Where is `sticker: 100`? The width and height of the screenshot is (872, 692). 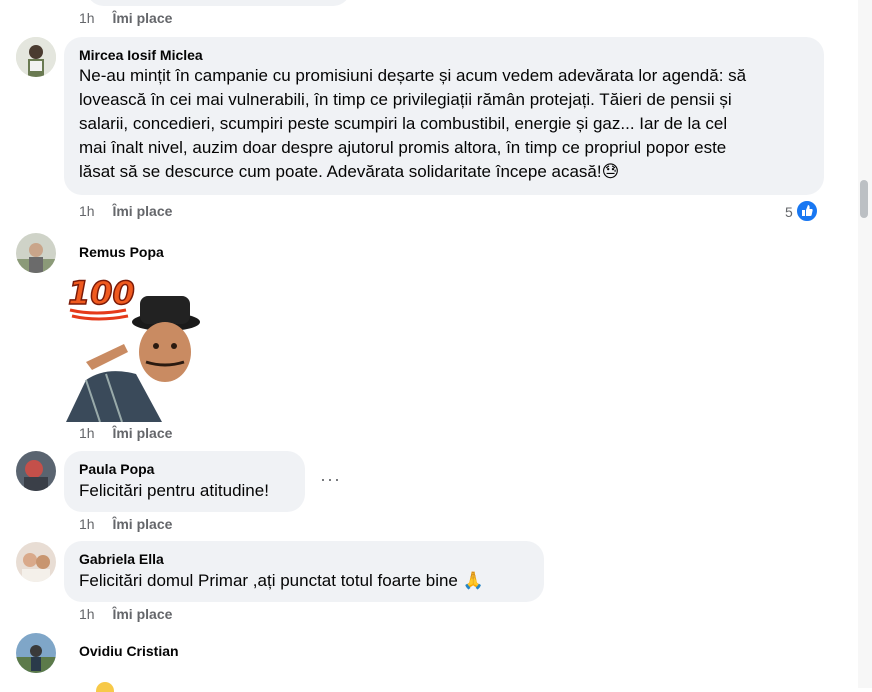
sticker: 100 is located at coordinates (134, 346).